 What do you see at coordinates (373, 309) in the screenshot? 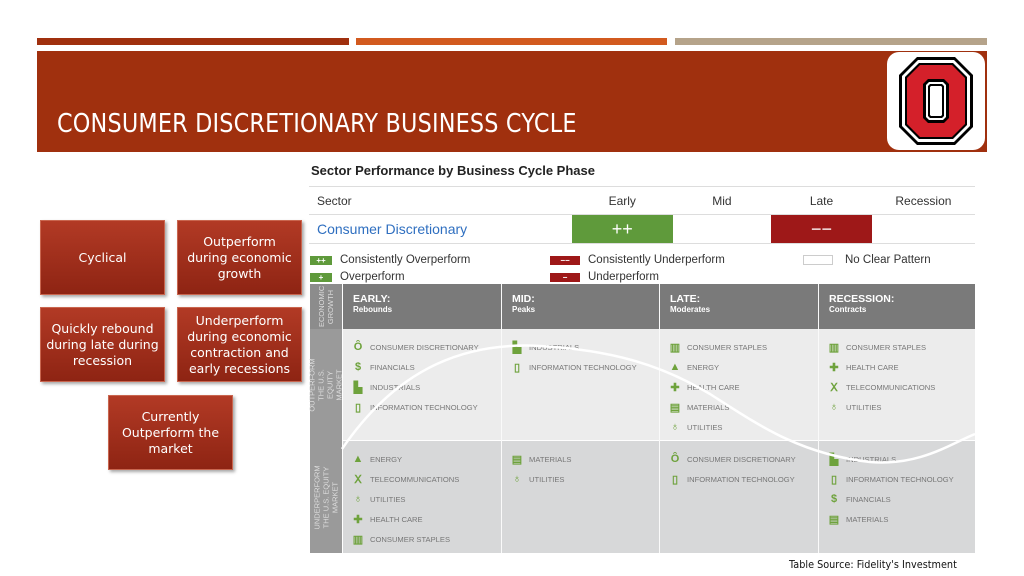
I see `phase-subtitle: Rebounds` at bounding box center [373, 309].